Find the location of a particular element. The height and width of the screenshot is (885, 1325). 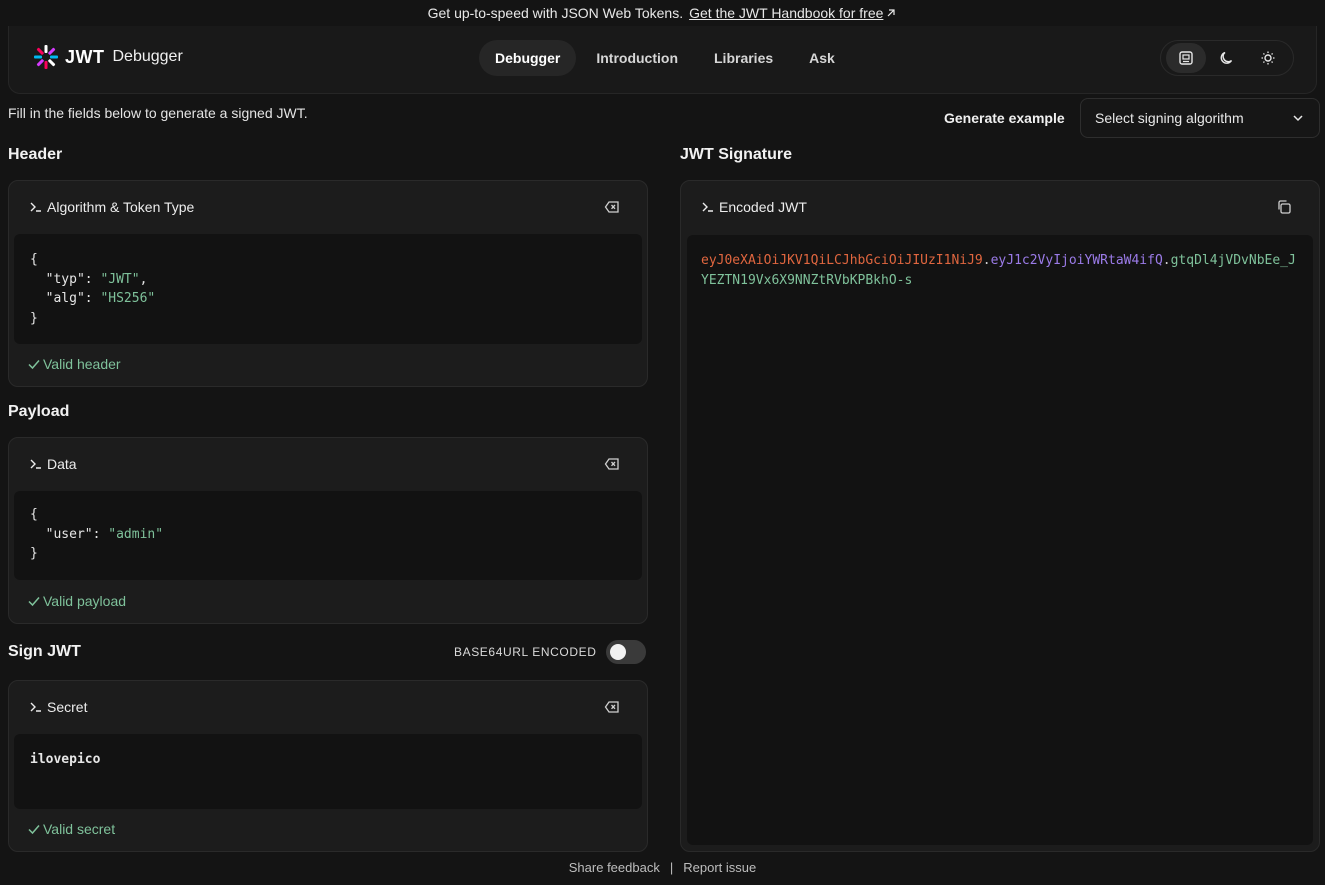

light-theme-button is located at coordinates (1268, 58).